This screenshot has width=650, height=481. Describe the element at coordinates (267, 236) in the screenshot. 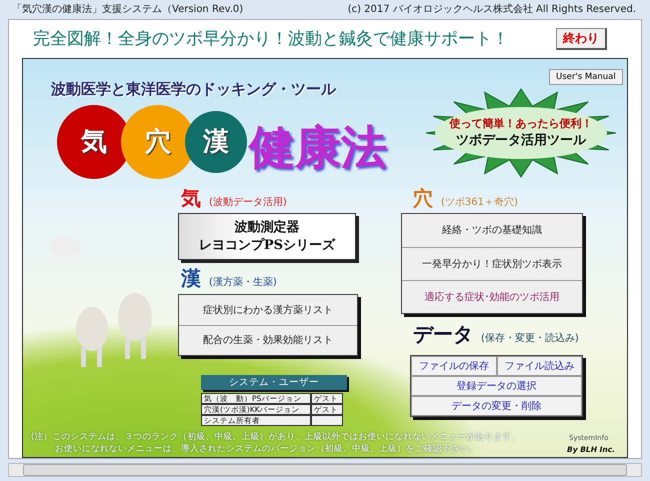

I see `device-button: 波動測定器 レヨコンプPSシリーズ` at that location.